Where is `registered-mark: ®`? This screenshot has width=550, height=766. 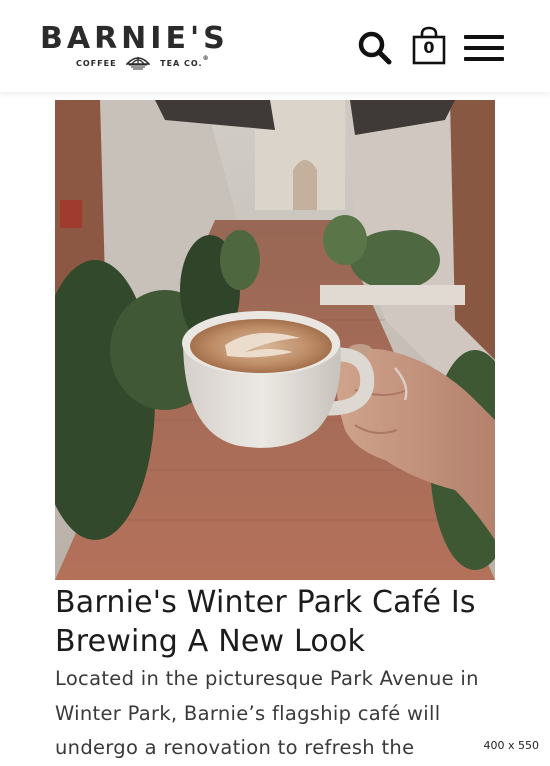
registered-mark: ® is located at coordinates (206, 58).